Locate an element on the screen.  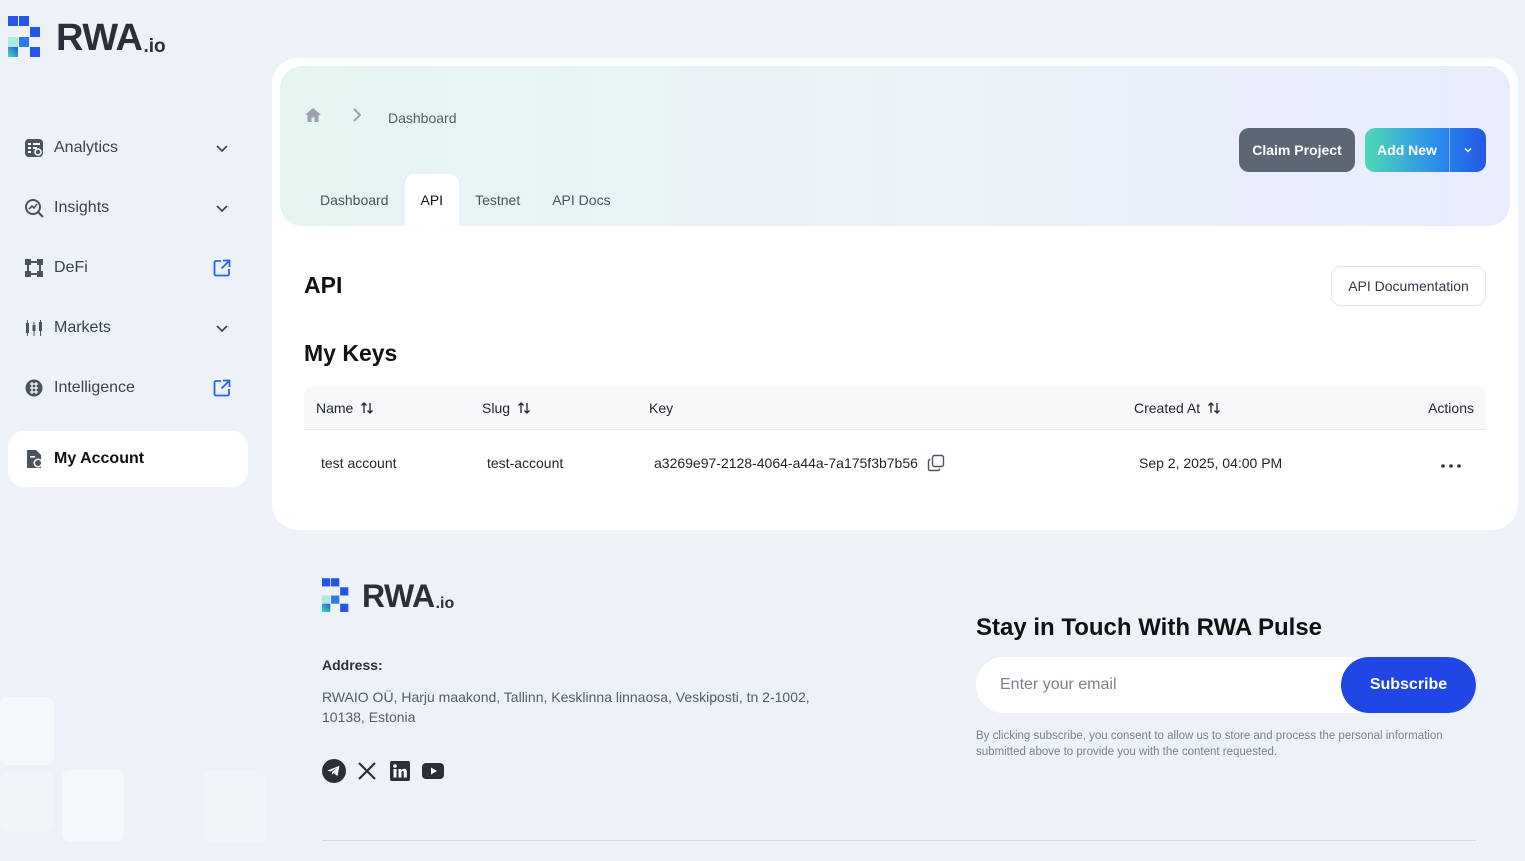
api-documentation-button: API Documentation is located at coordinates (1408, 286).